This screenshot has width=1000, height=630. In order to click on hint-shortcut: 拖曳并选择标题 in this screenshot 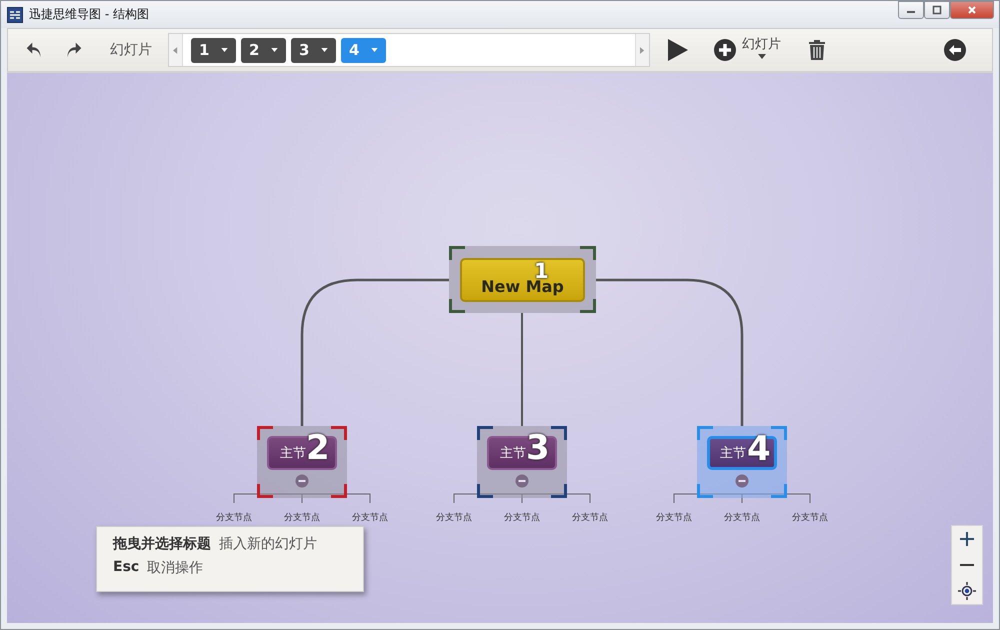, I will do `click(162, 544)`.